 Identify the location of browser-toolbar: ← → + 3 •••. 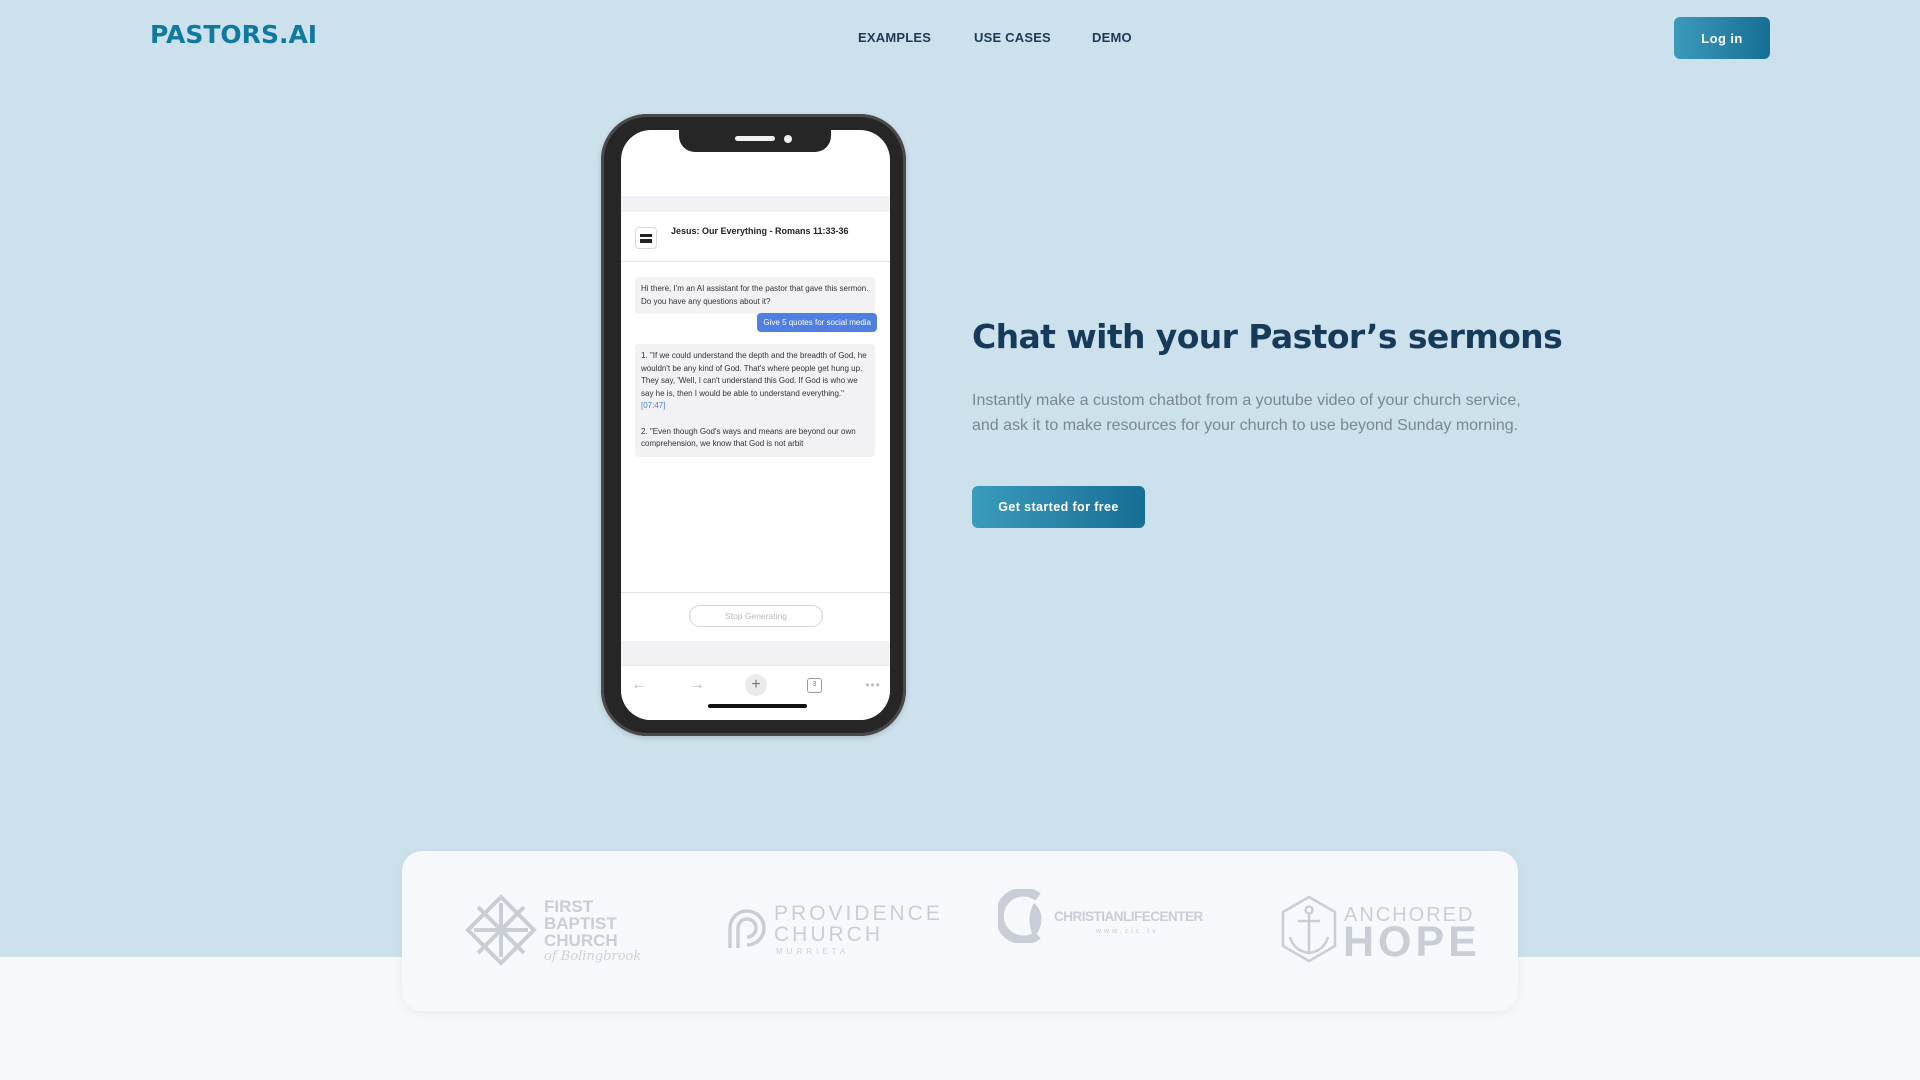
(755, 693).